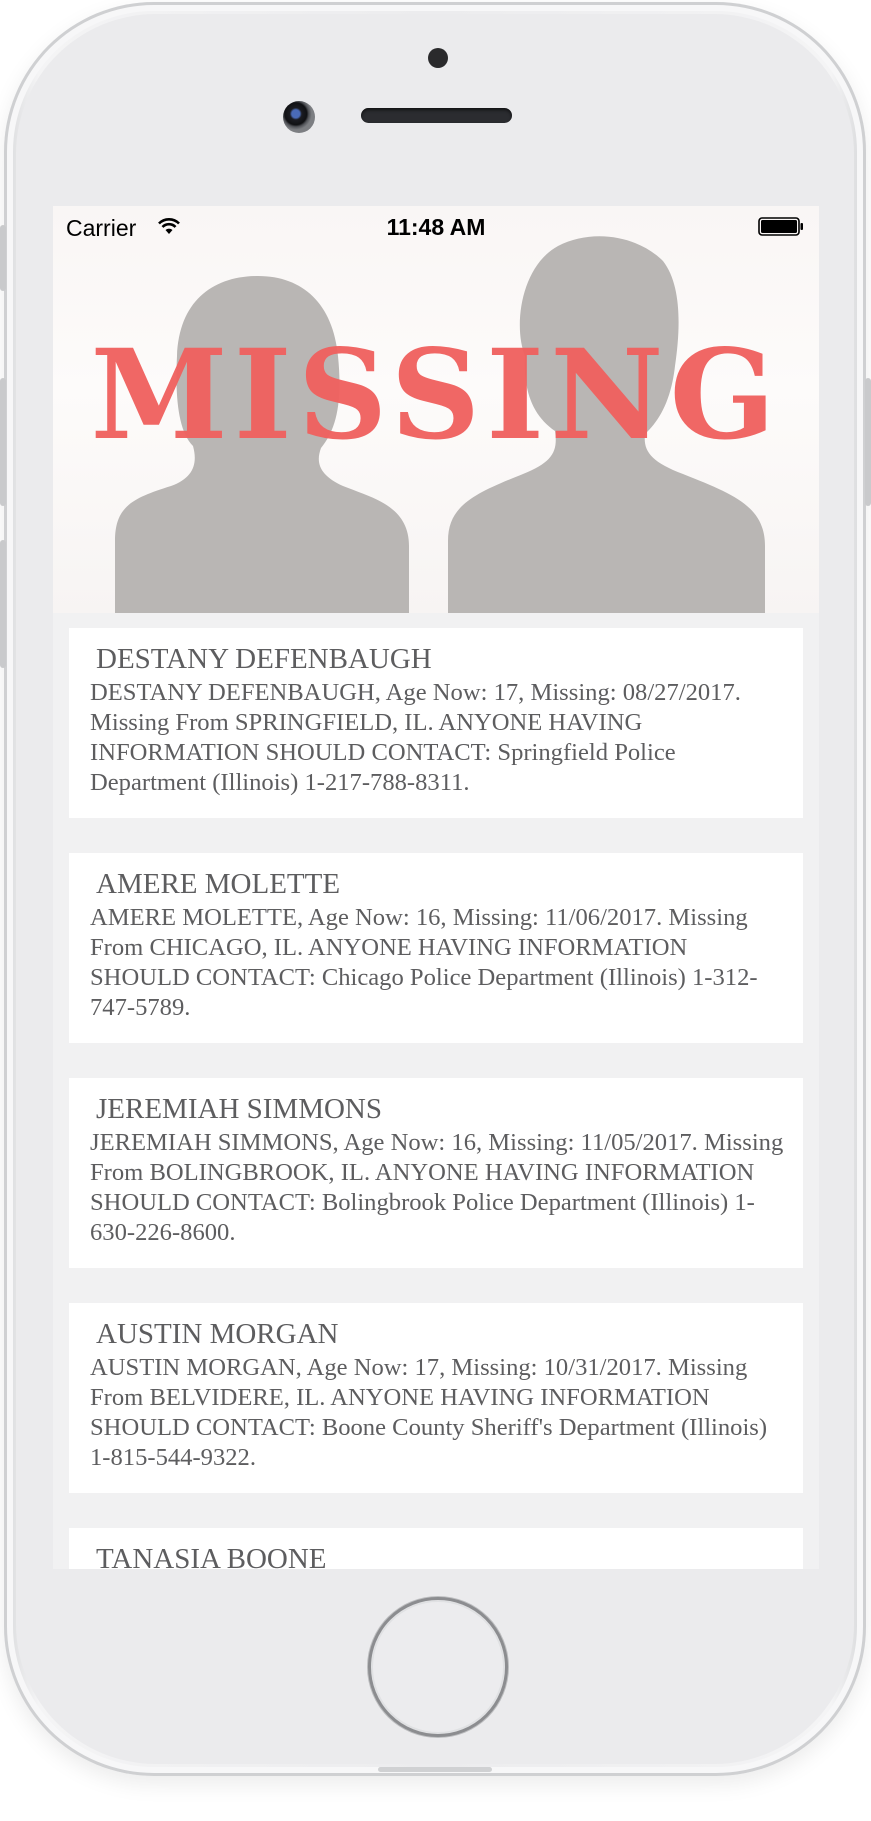 The height and width of the screenshot is (1821, 871). Describe the element at coordinates (264, 659) in the screenshot. I see `person-name: DESTANY DEFENBAUGH` at that location.